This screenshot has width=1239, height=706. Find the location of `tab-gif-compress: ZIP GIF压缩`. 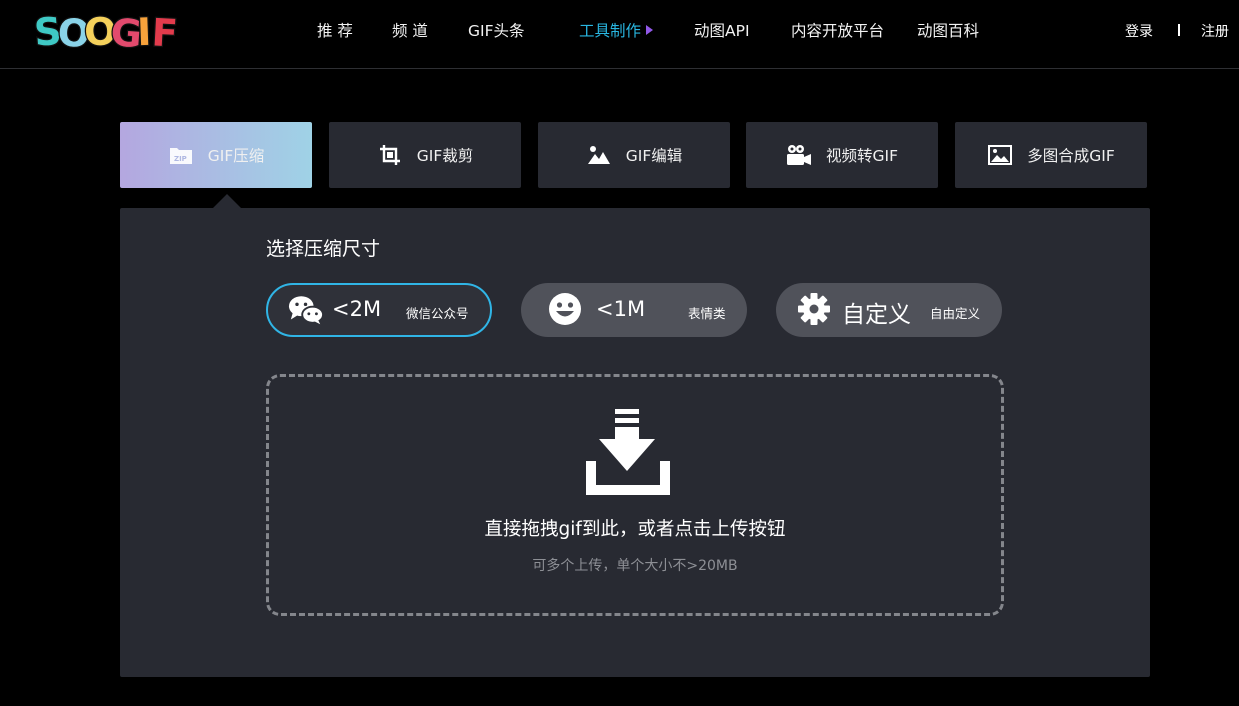

tab-gif-compress: ZIP GIF压缩 is located at coordinates (216, 155).